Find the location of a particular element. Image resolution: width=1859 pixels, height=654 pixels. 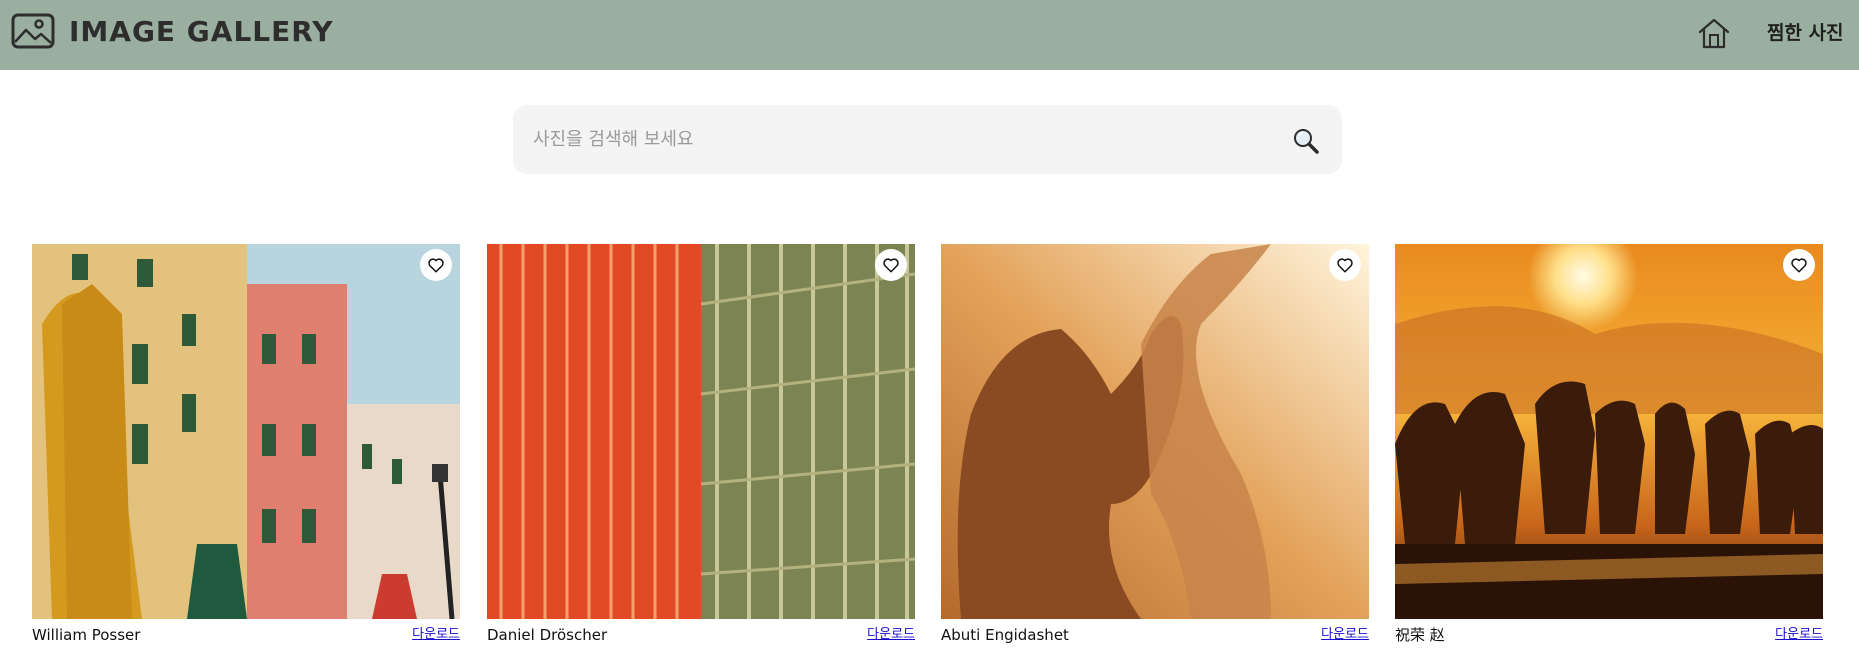

photo-author: Abuti Engidashet is located at coordinates (1005, 635).